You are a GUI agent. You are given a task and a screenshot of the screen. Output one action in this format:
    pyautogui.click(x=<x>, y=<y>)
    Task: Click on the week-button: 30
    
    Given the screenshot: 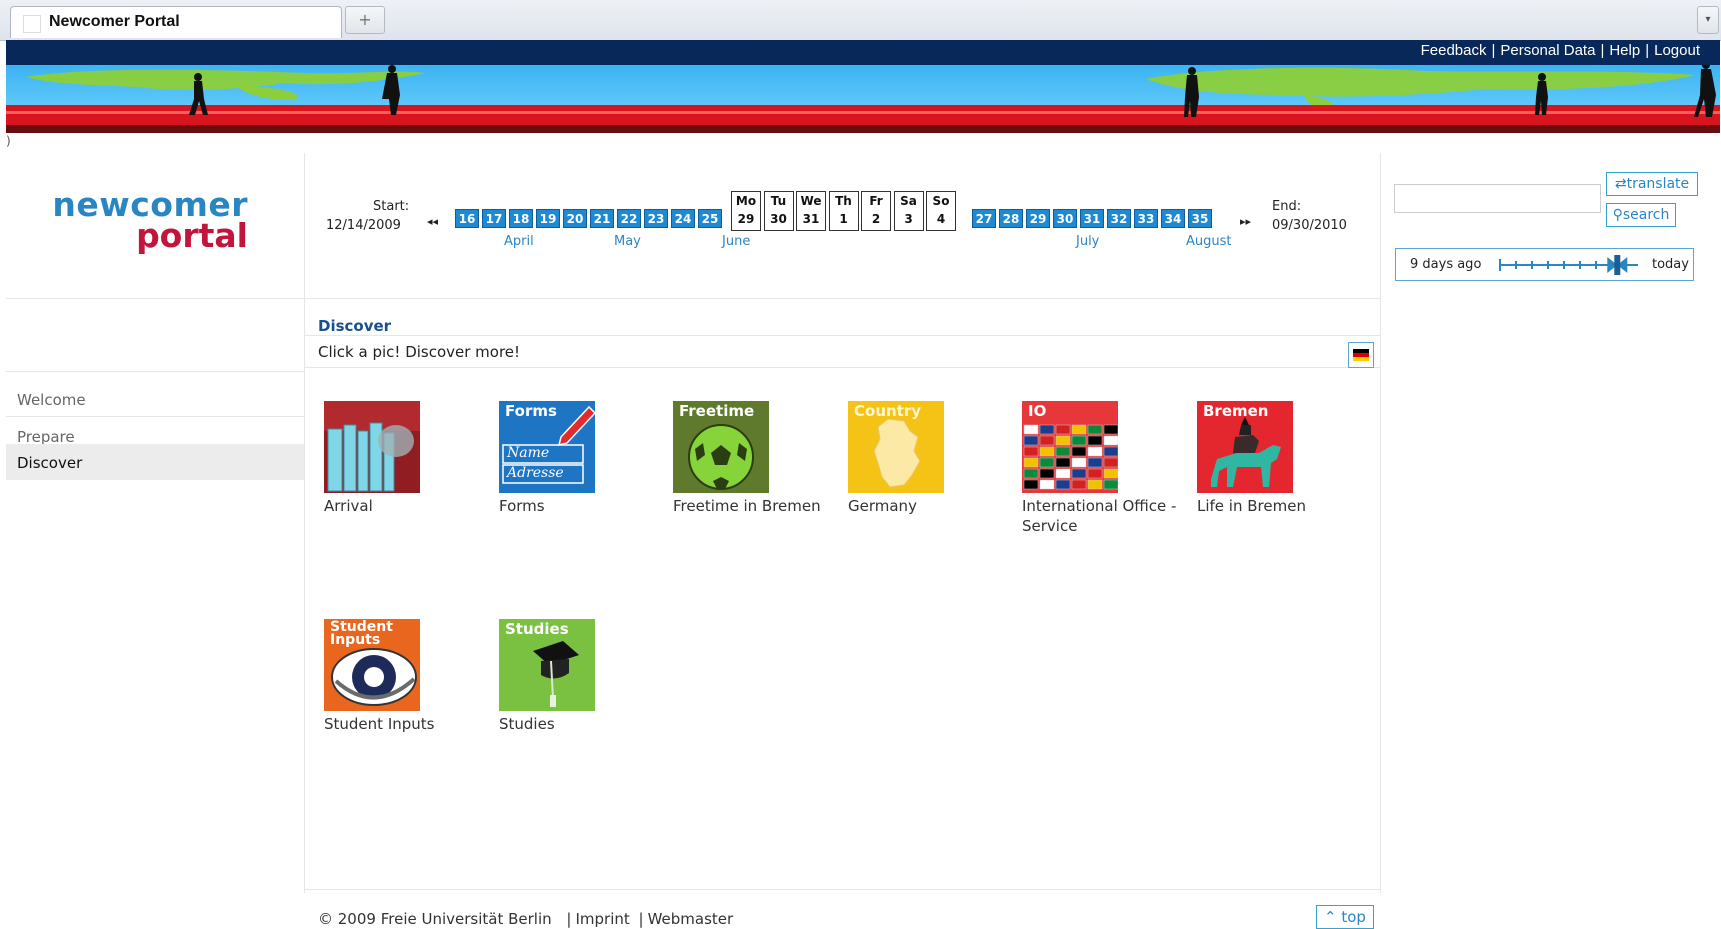 What is the action you would take?
    pyautogui.click(x=1065, y=218)
    